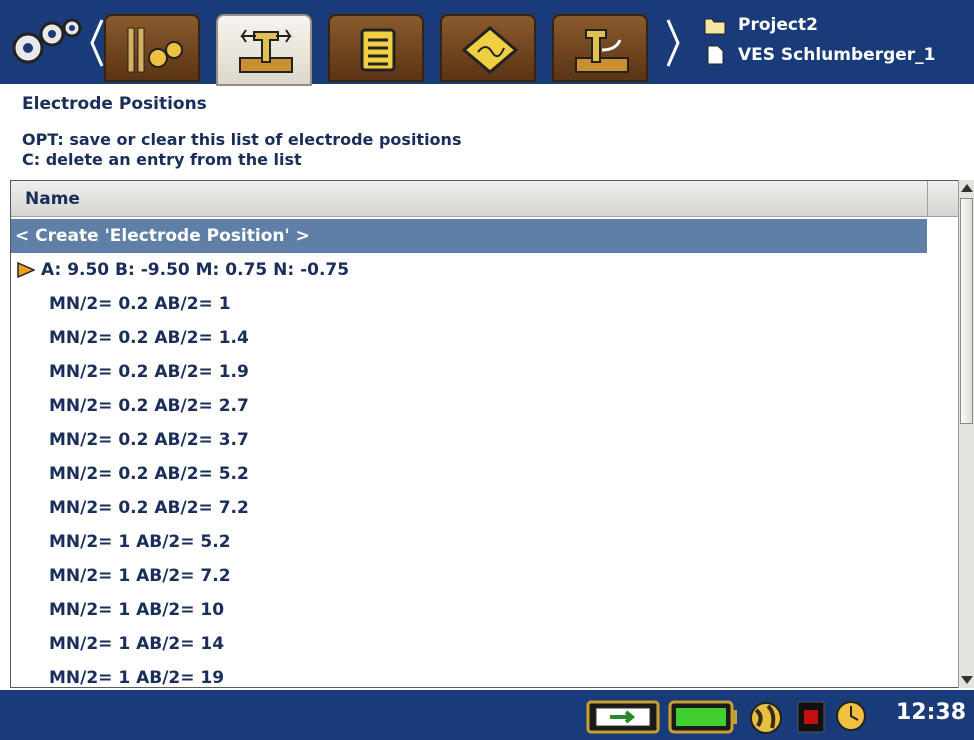 This screenshot has width=974, height=740. Describe the element at coordinates (967, 680) in the screenshot. I see `scroll-down-arrow-icon` at that location.